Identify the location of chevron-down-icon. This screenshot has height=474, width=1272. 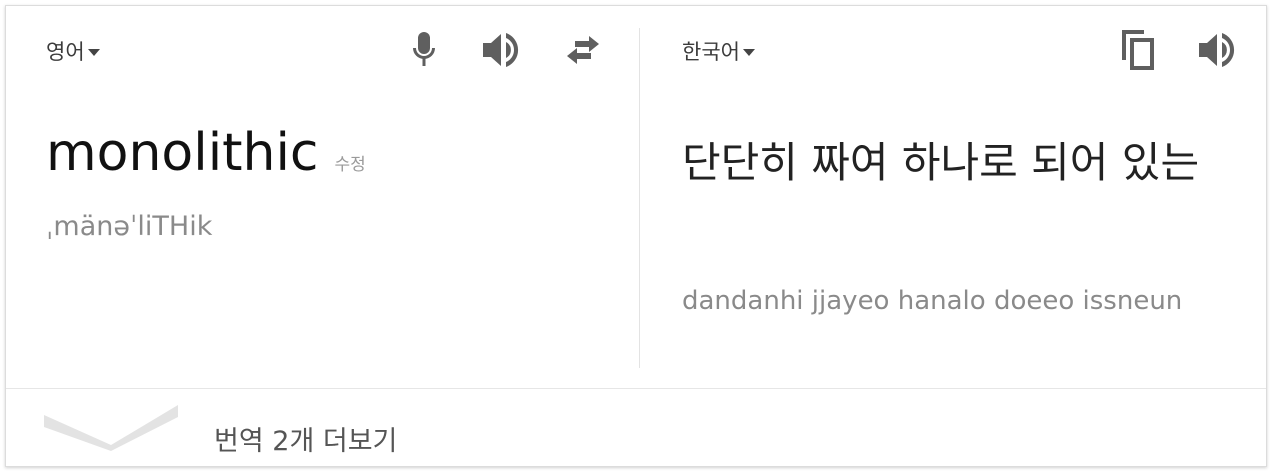
(111, 428).